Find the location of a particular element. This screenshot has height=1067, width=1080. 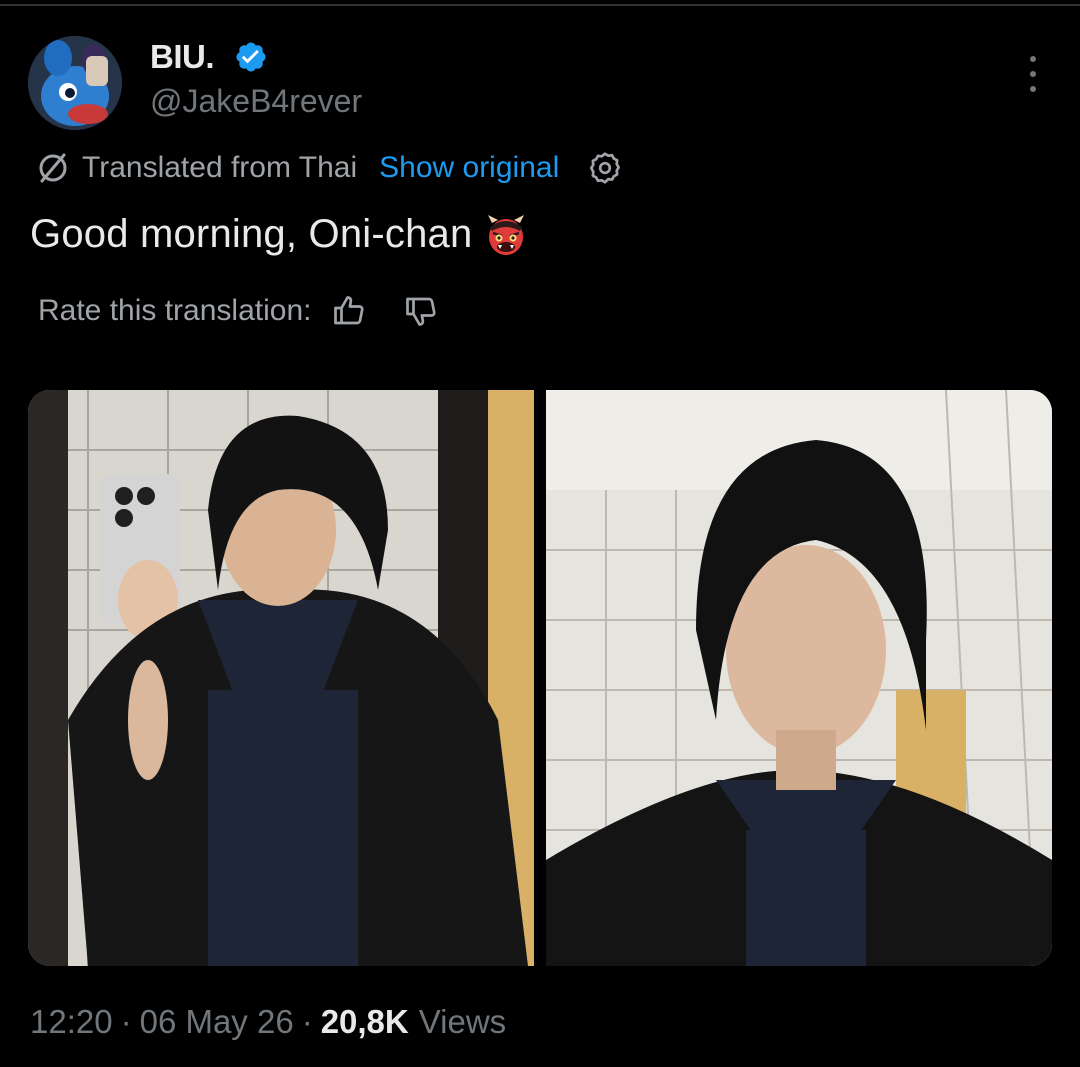

thumbs-down-icon is located at coordinates (421, 311).